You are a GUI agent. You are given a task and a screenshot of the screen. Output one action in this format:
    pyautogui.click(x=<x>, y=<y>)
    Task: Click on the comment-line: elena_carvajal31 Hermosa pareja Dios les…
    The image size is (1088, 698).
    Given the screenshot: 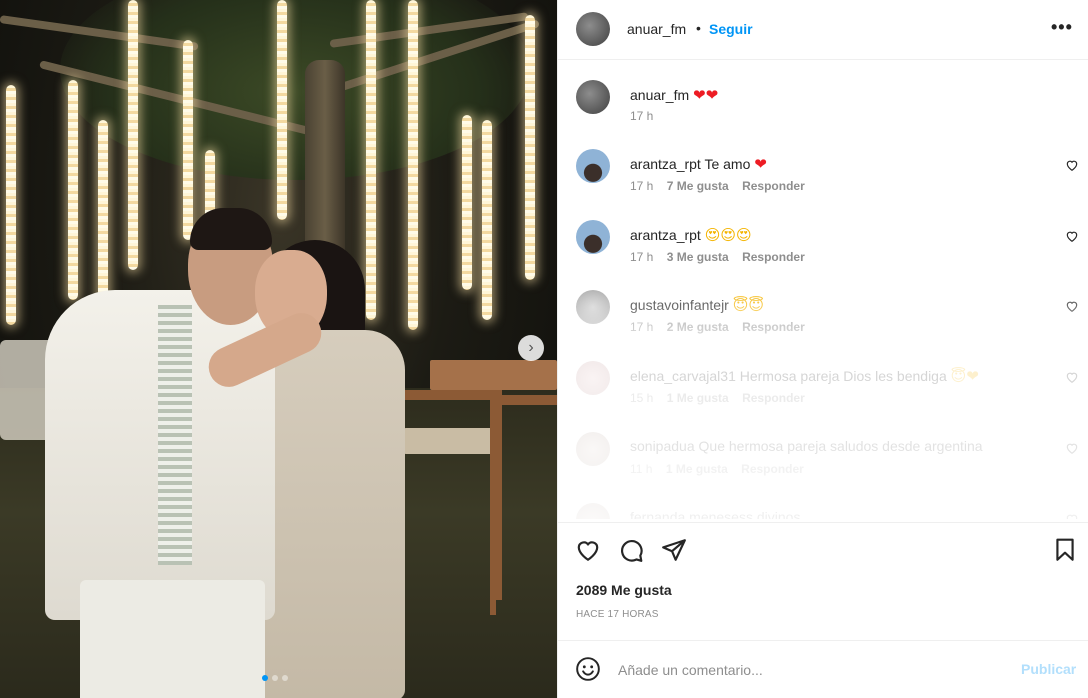 What is the action you would take?
    pyautogui.click(x=804, y=376)
    